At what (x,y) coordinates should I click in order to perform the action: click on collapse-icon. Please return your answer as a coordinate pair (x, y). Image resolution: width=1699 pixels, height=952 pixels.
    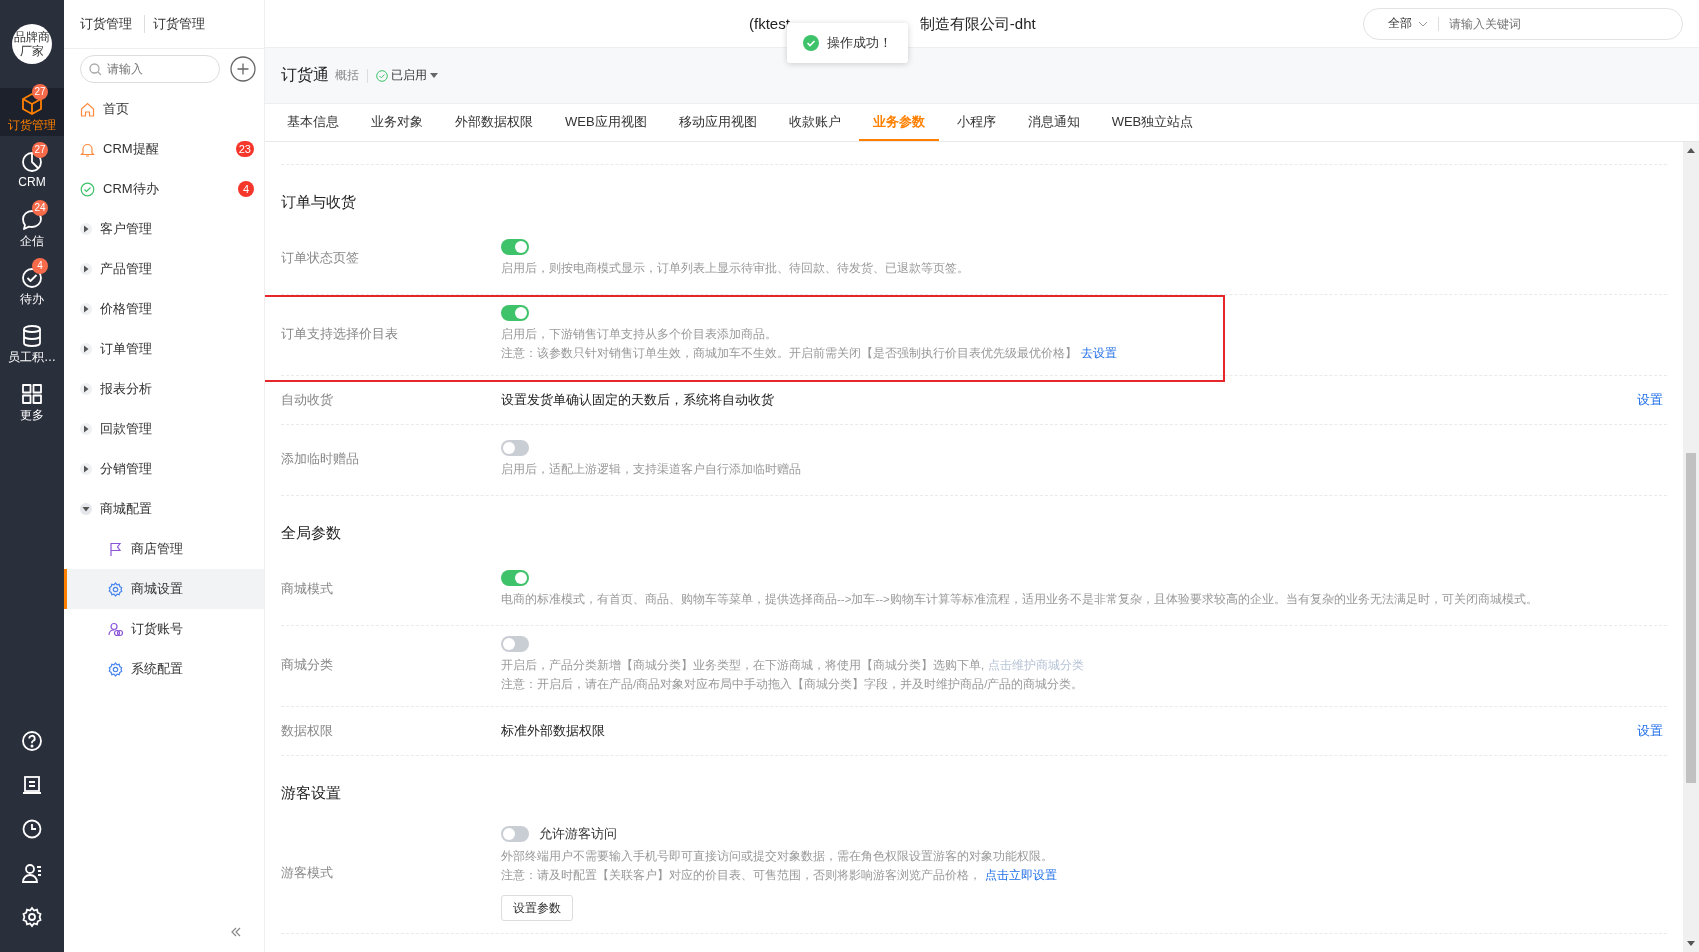
    Looking at the image, I should click on (236, 932).